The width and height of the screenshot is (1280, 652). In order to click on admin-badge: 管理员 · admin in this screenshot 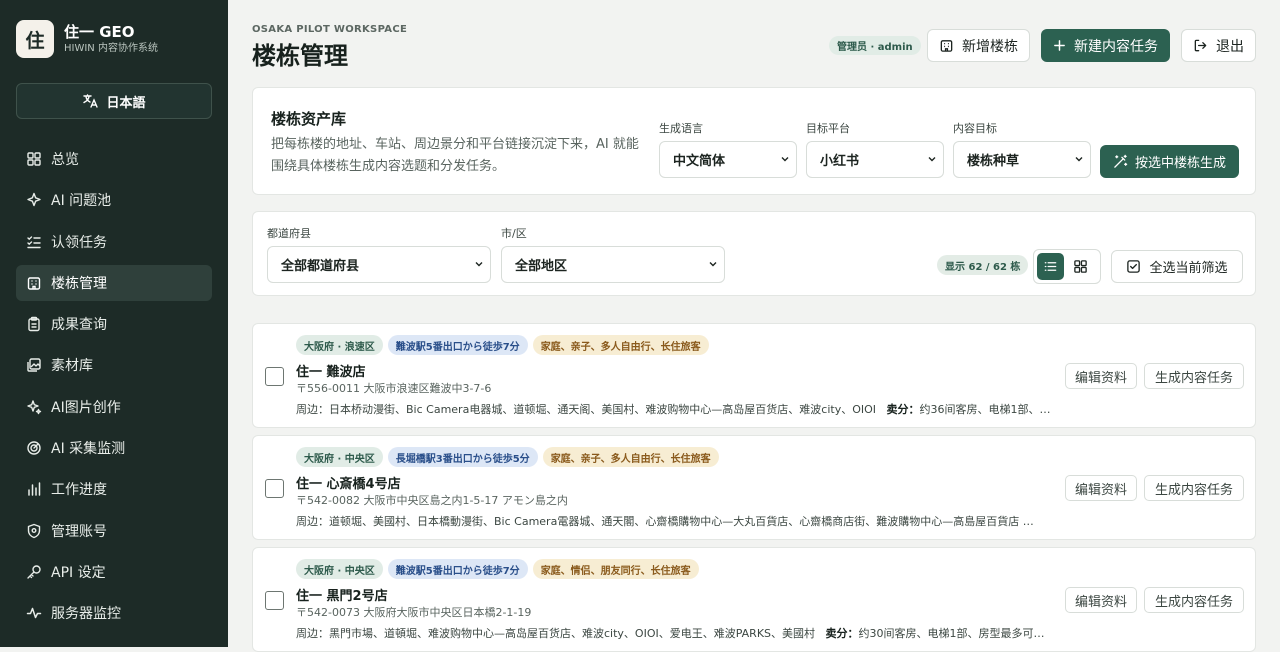, I will do `click(875, 45)`.